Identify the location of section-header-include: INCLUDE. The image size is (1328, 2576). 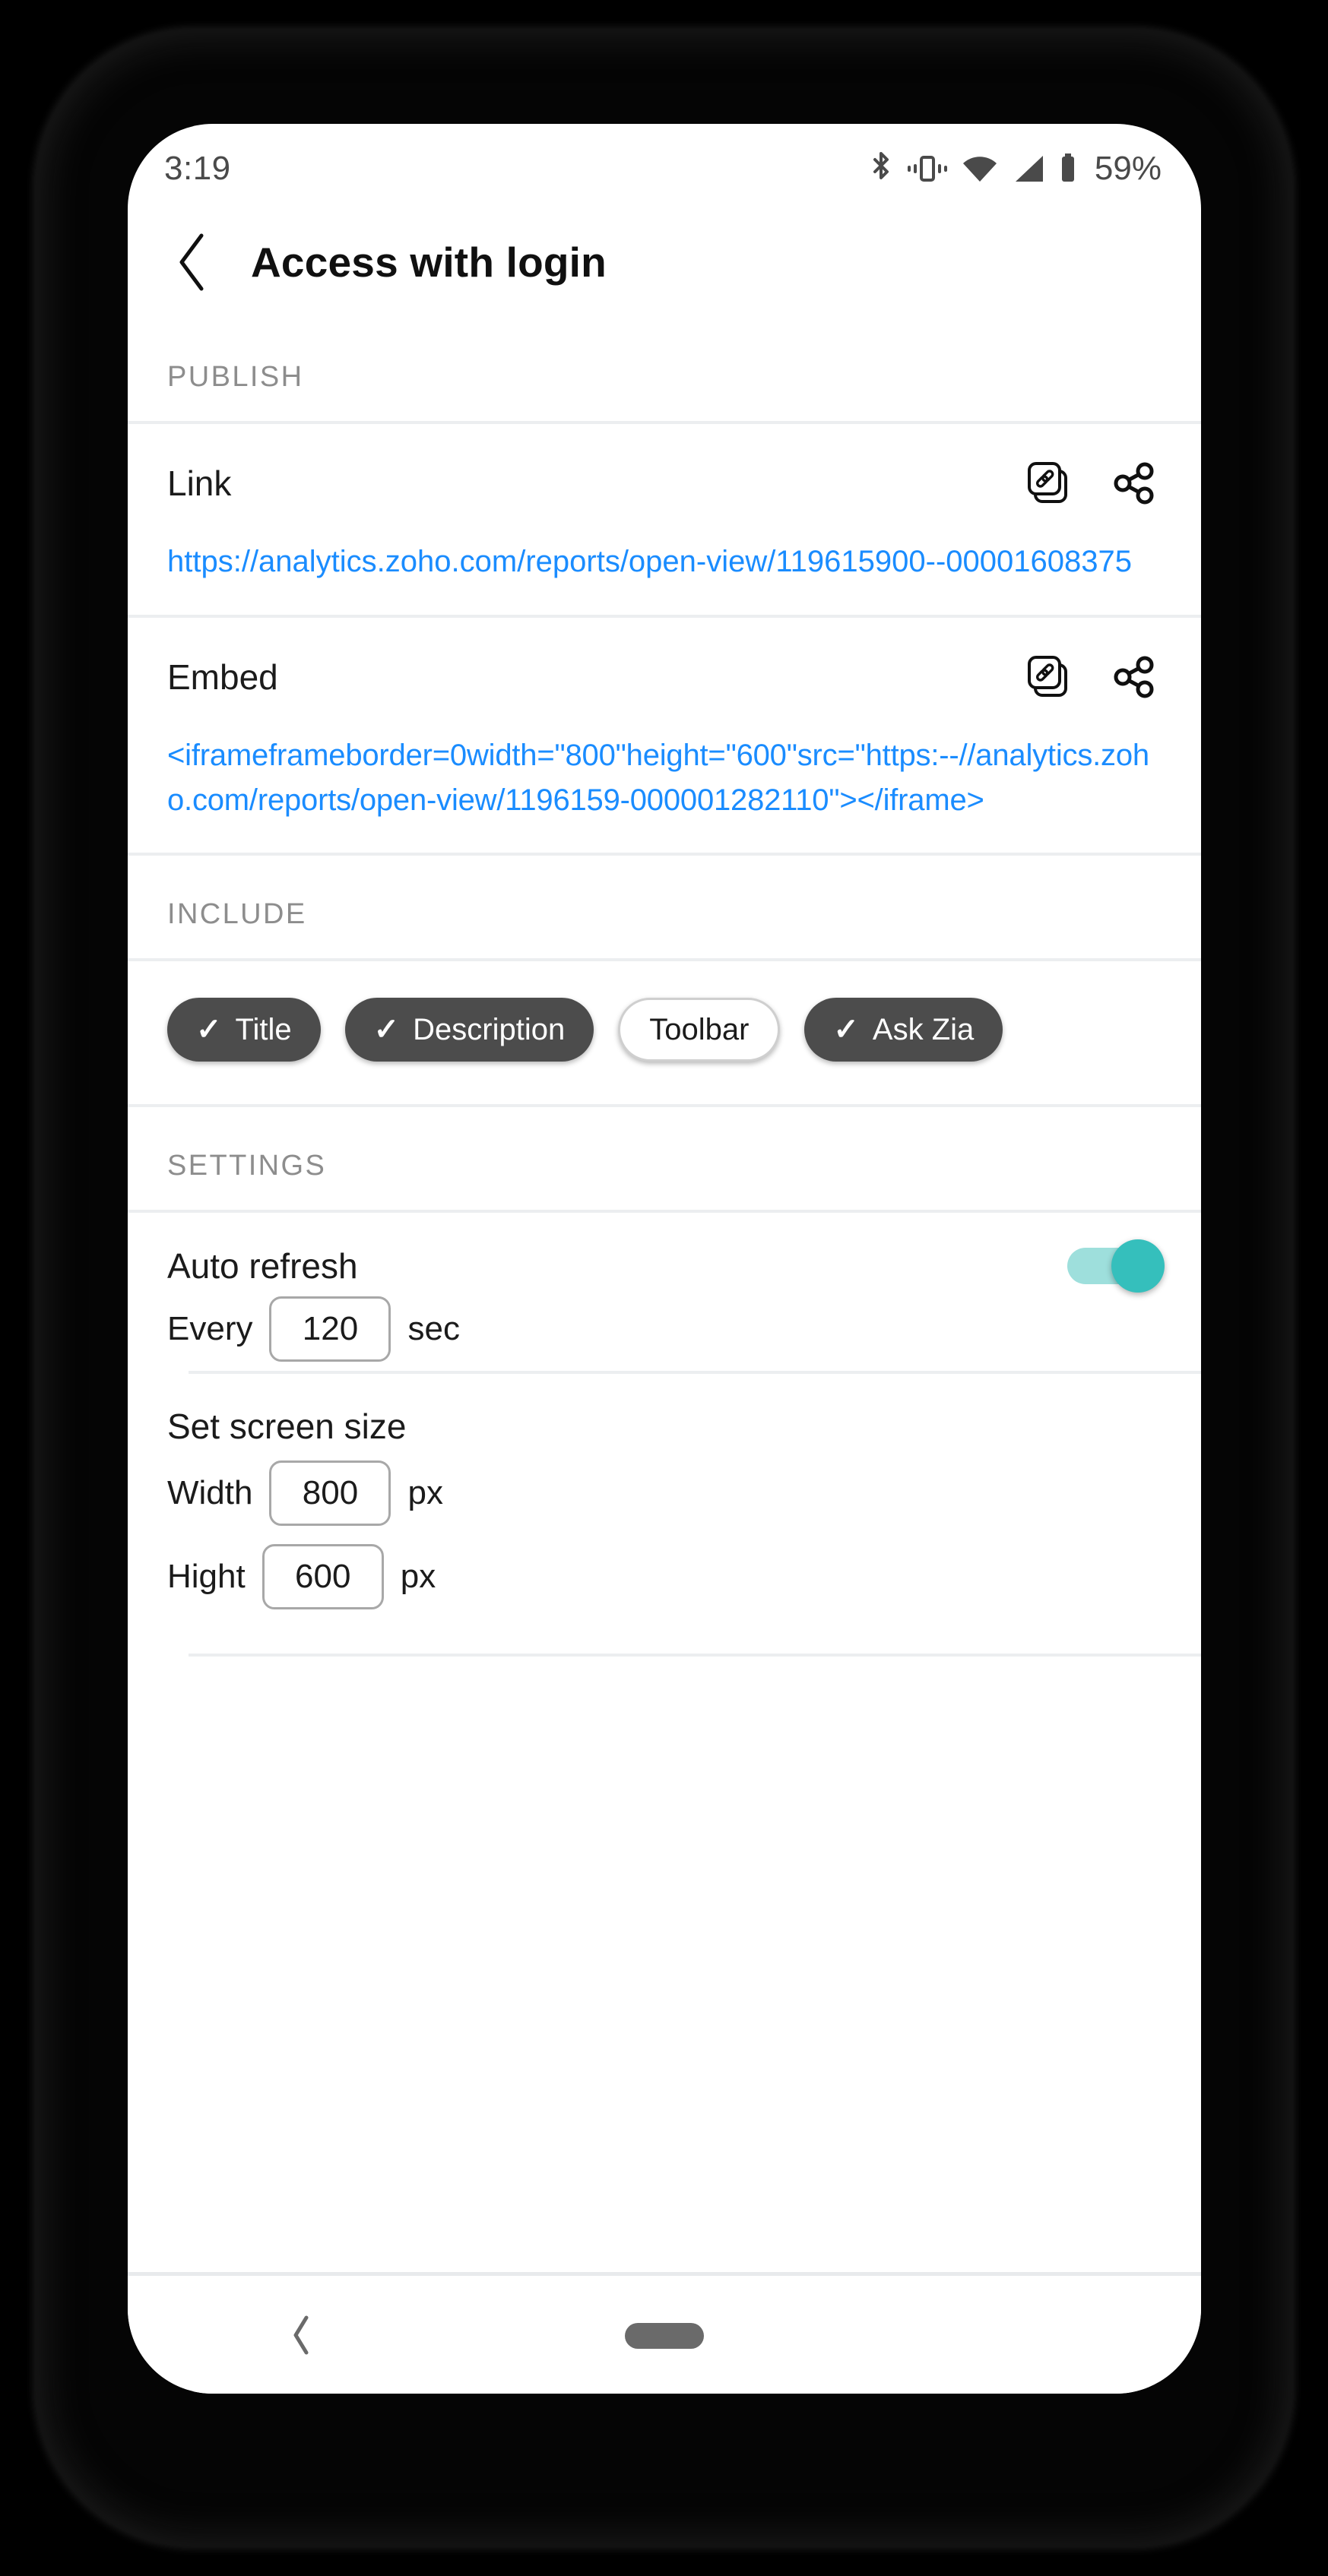
(237, 914).